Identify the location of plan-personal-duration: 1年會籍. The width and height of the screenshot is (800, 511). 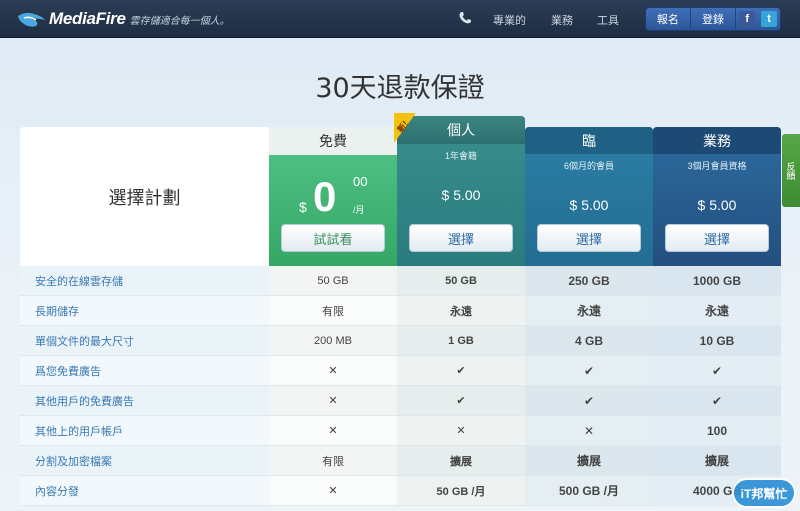
(460, 156).